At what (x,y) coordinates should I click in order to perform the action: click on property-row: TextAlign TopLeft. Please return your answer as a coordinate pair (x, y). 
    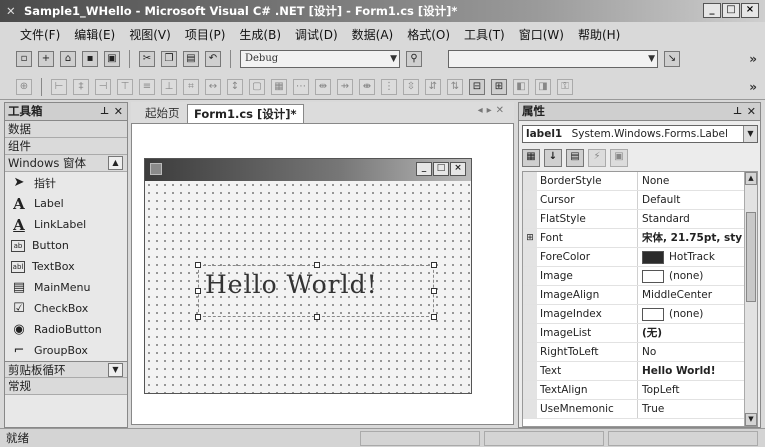
    Looking at the image, I should click on (640, 390).